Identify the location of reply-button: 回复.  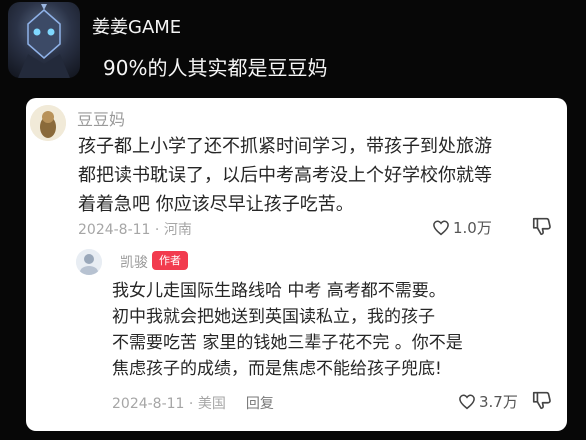
(260, 403).